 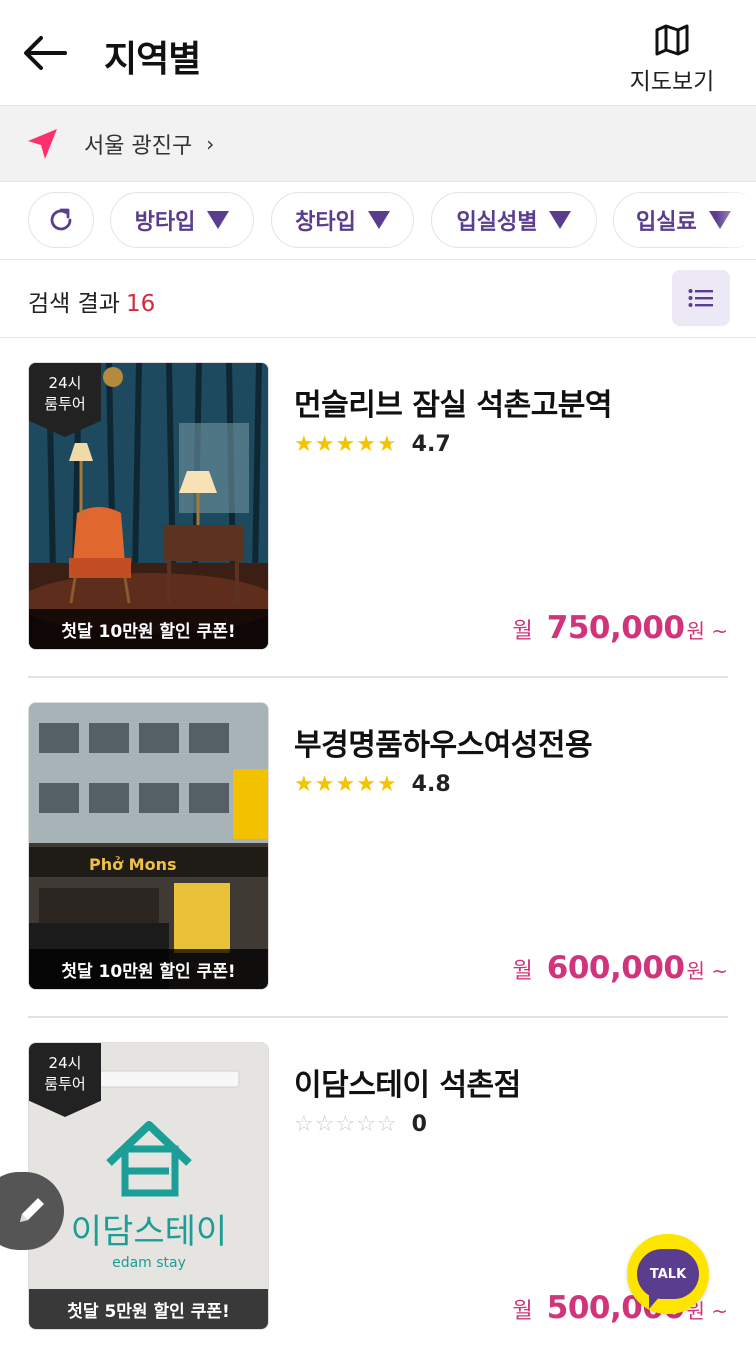 What do you see at coordinates (165, 222) in the screenshot?
I see `filter-room-type-label: 방타입` at bounding box center [165, 222].